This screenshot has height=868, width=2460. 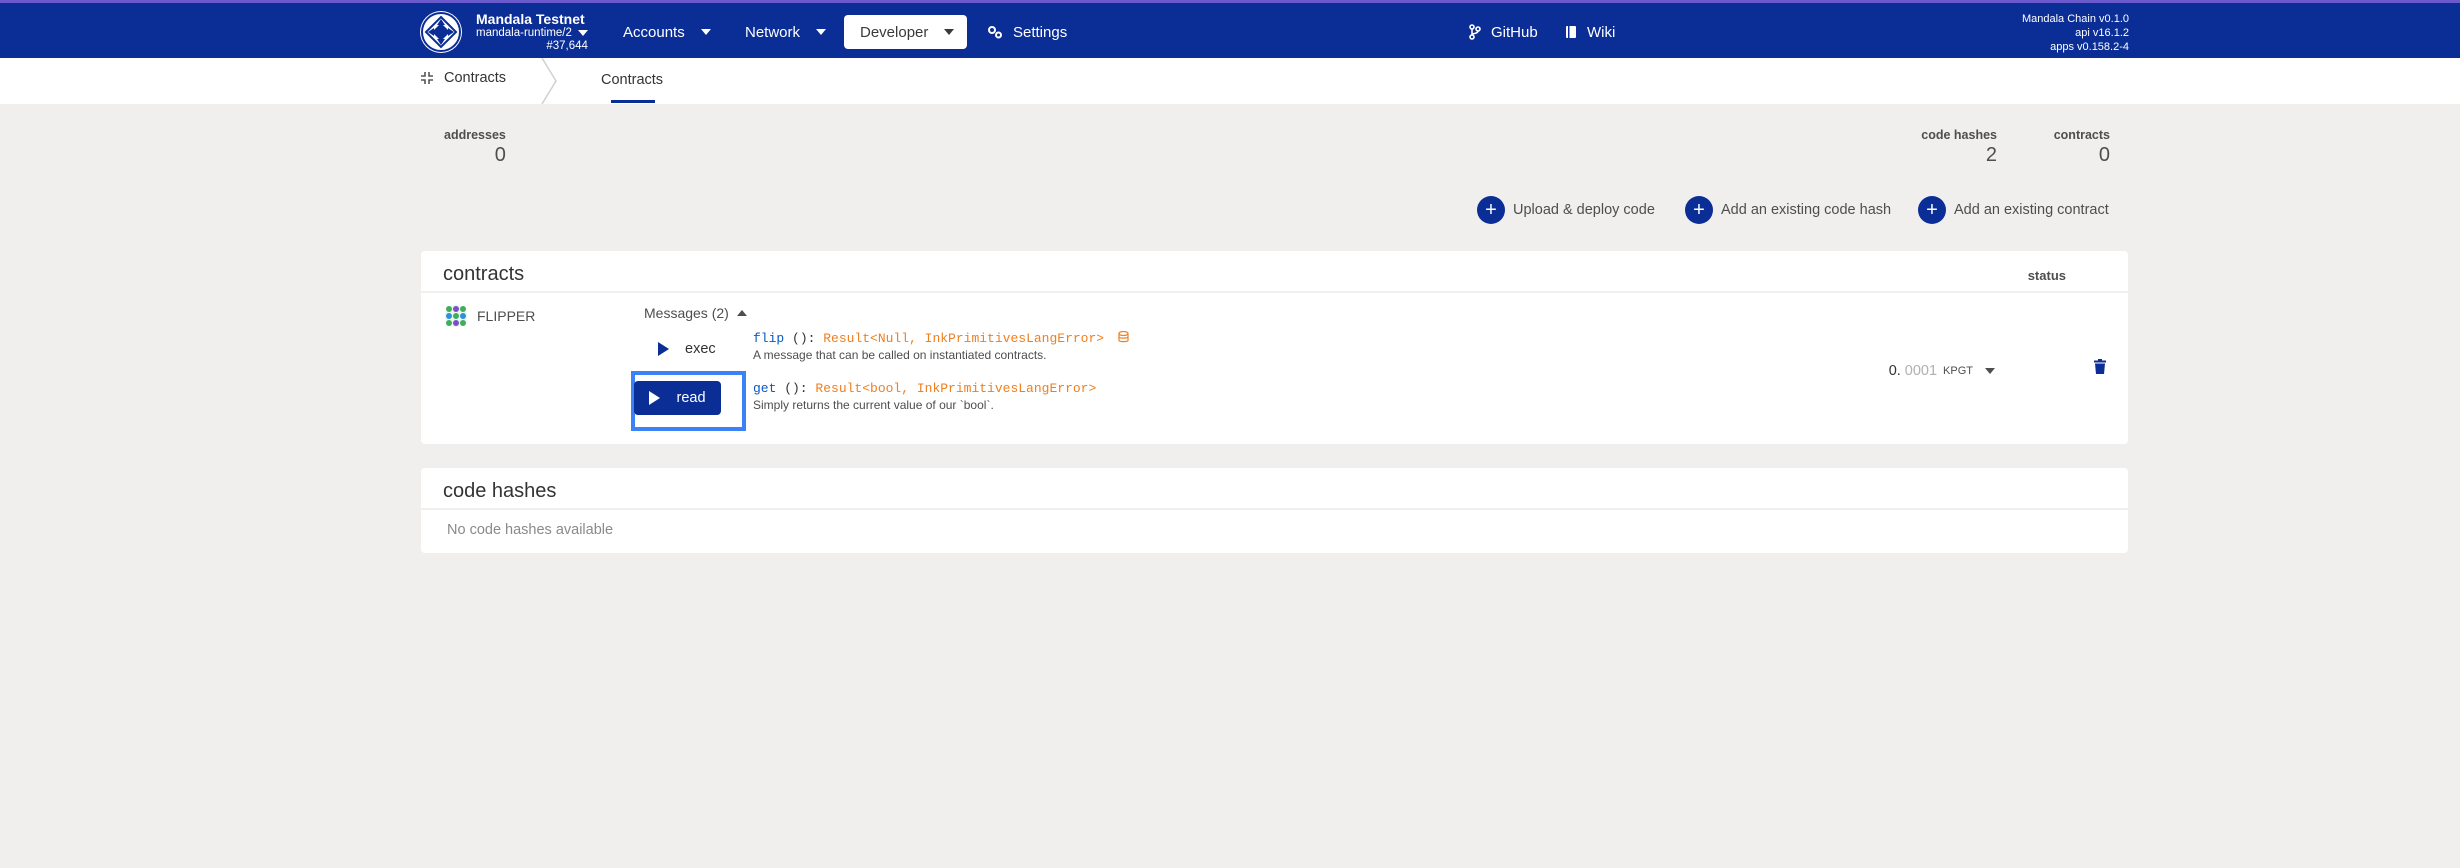 What do you see at coordinates (1894, 371) in the screenshot?
I see `balance-integer: 0.` at bounding box center [1894, 371].